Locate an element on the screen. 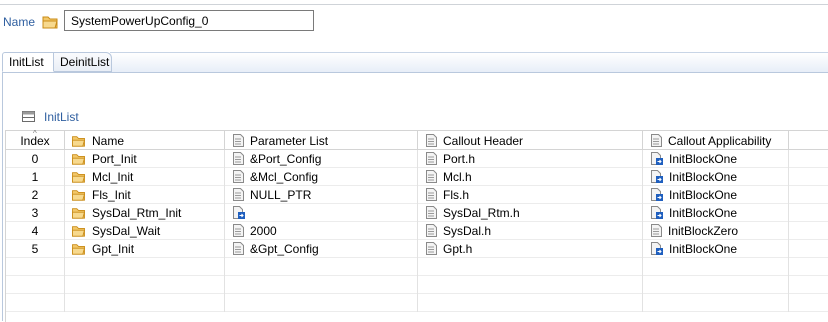 This screenshot has height=322, width=828. row-index: 1 is located at coordinates (35, 177).